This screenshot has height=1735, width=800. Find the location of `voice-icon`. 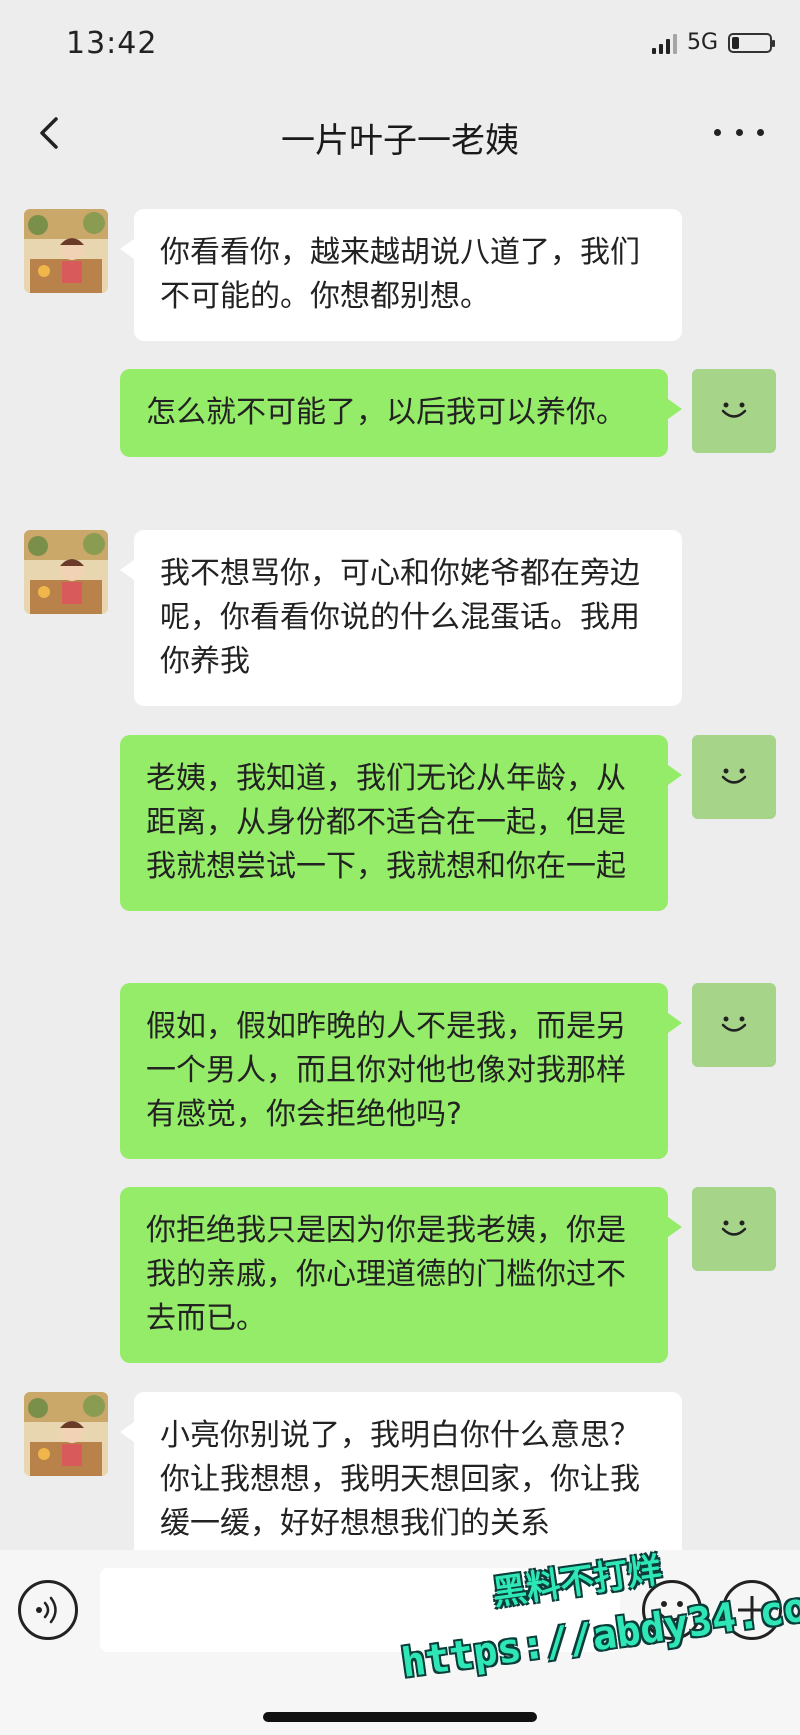

voice-icon is located at coordinates (46, 1610).